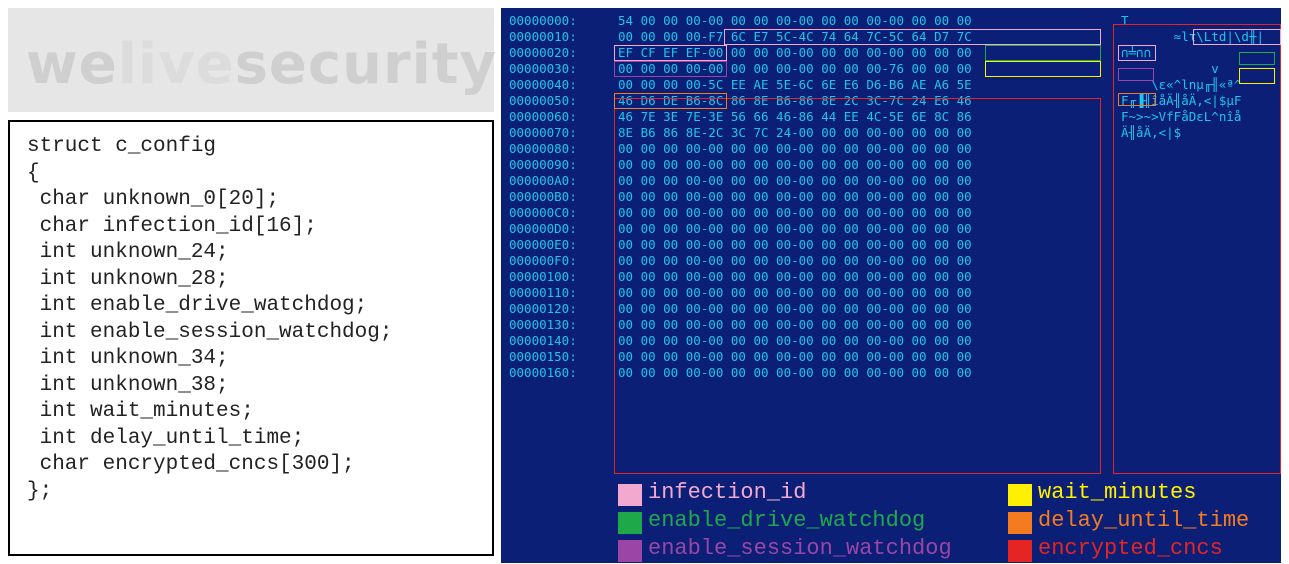 This screenshot has width=1289, height=564. Describe the element at coordinates (543, 100) in the screenshot. I see `hex-row-address: 00000050:` at that location.